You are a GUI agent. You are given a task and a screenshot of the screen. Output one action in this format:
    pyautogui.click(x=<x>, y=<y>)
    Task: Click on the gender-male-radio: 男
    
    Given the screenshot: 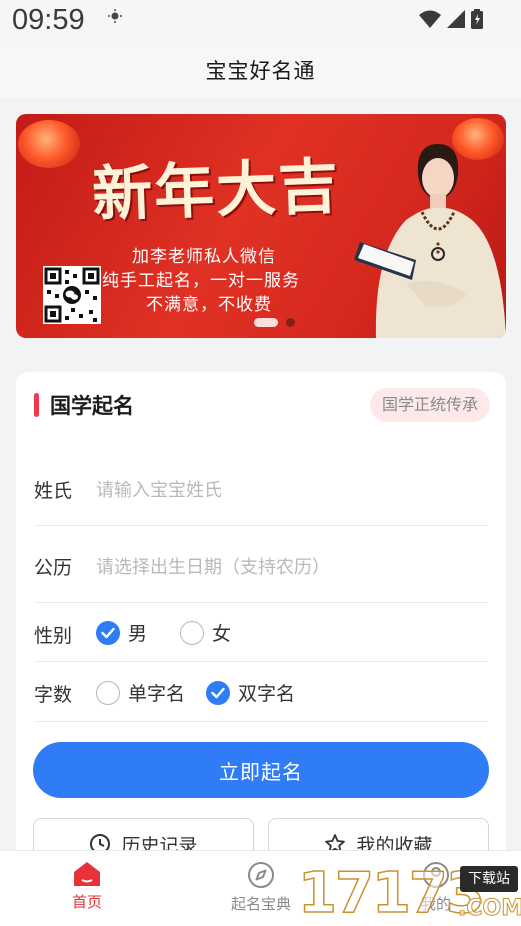 What is the action you would take?
    pyautogui.click(x=121, y=632)
    